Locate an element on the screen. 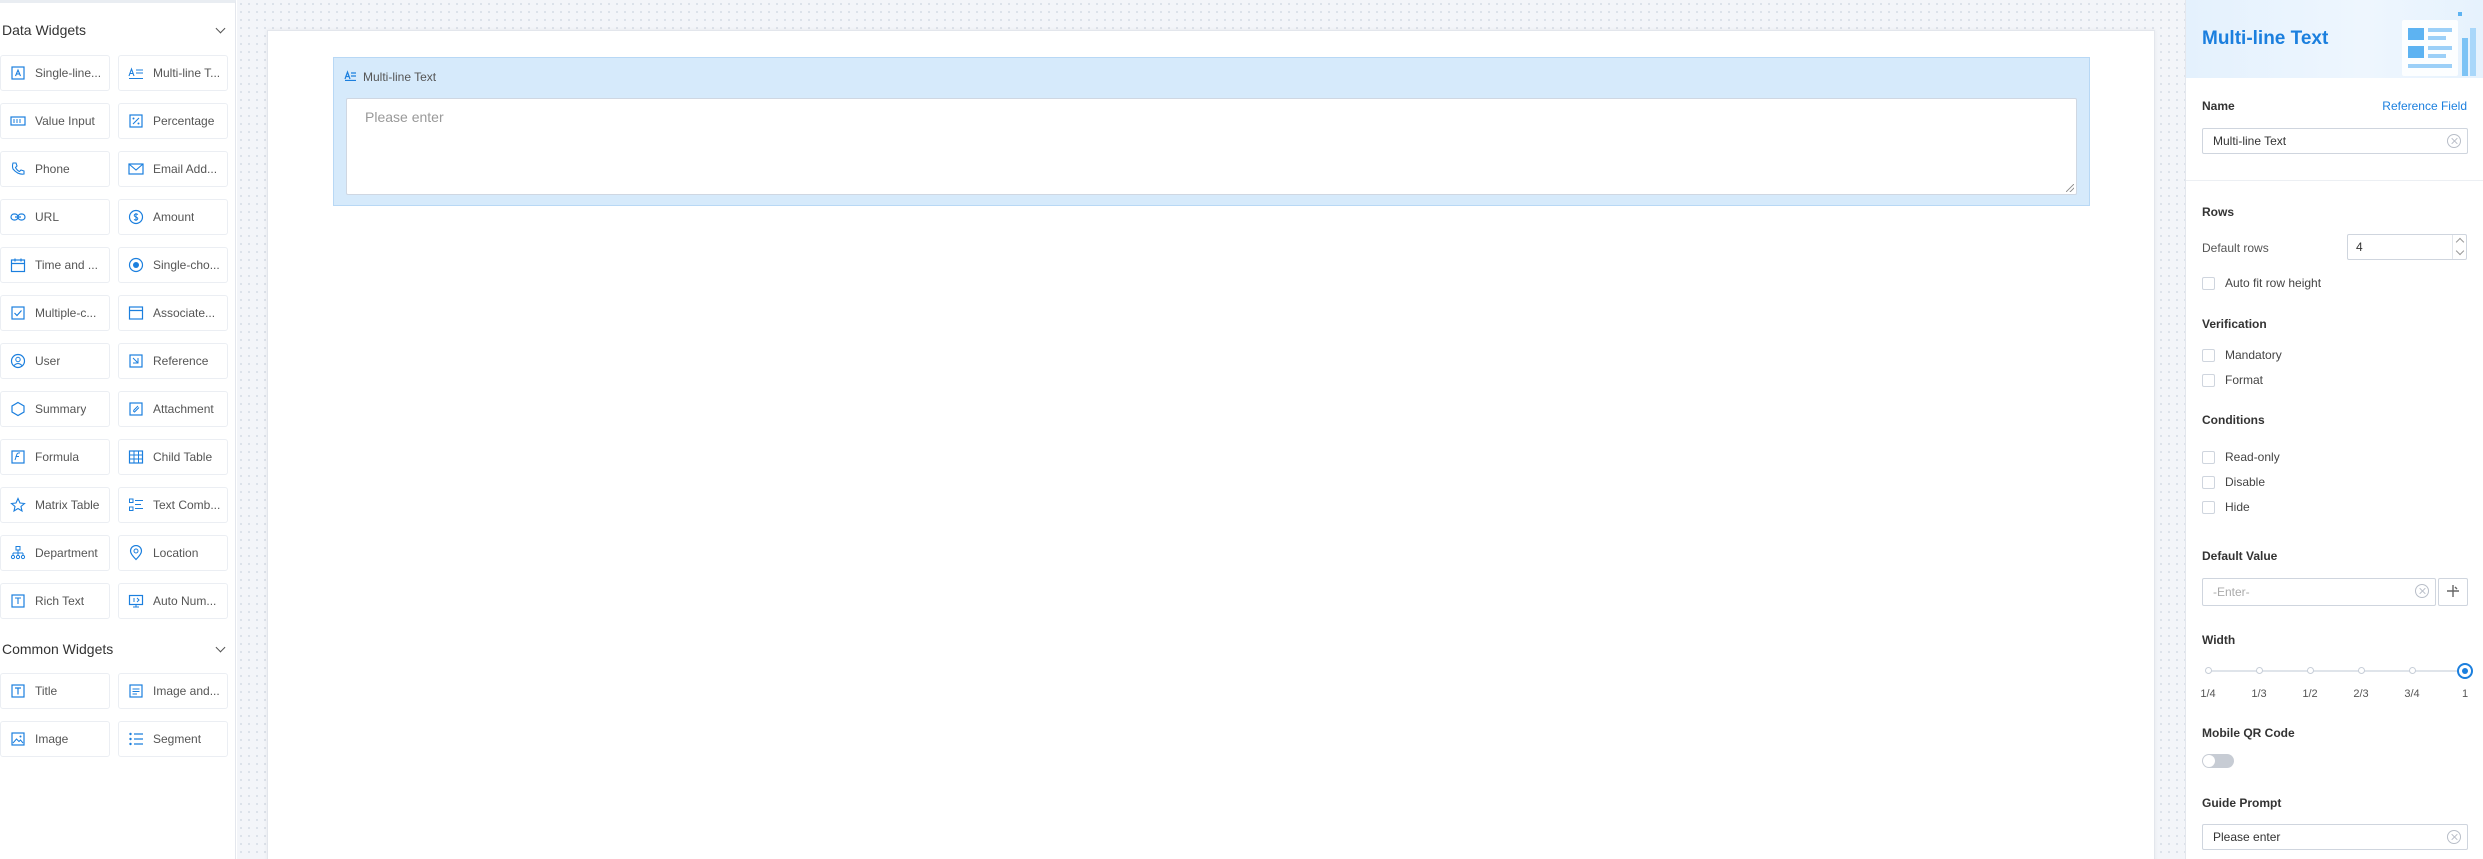 This screenshot has height=859, width=2483. text-combination-icon is located at coordinates (136, 505).